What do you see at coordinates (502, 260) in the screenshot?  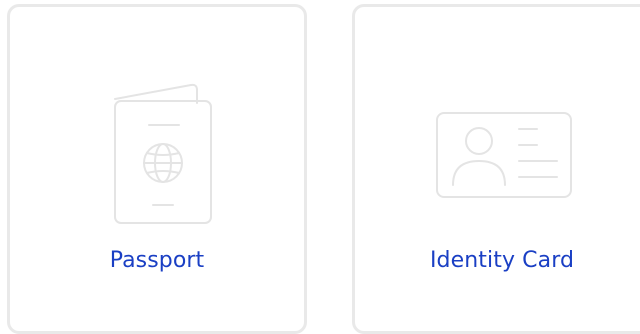 I see `identity-card-label: Identity Card` at bounding box center [502, 260].